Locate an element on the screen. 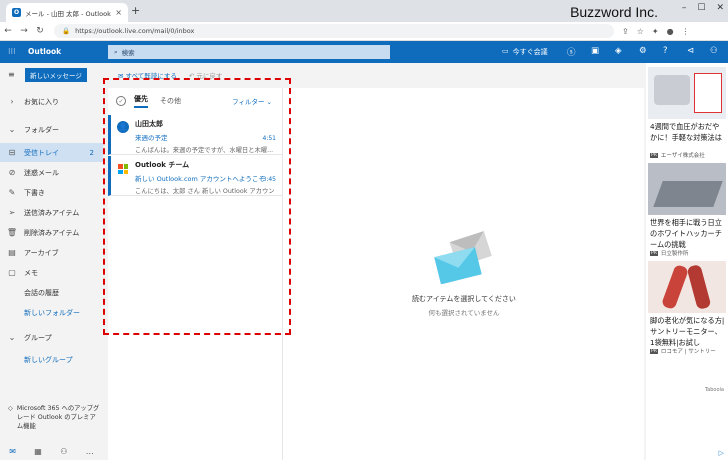 The image size is (728, 460). unread-count: 2 is located at coordinates (91, 152).